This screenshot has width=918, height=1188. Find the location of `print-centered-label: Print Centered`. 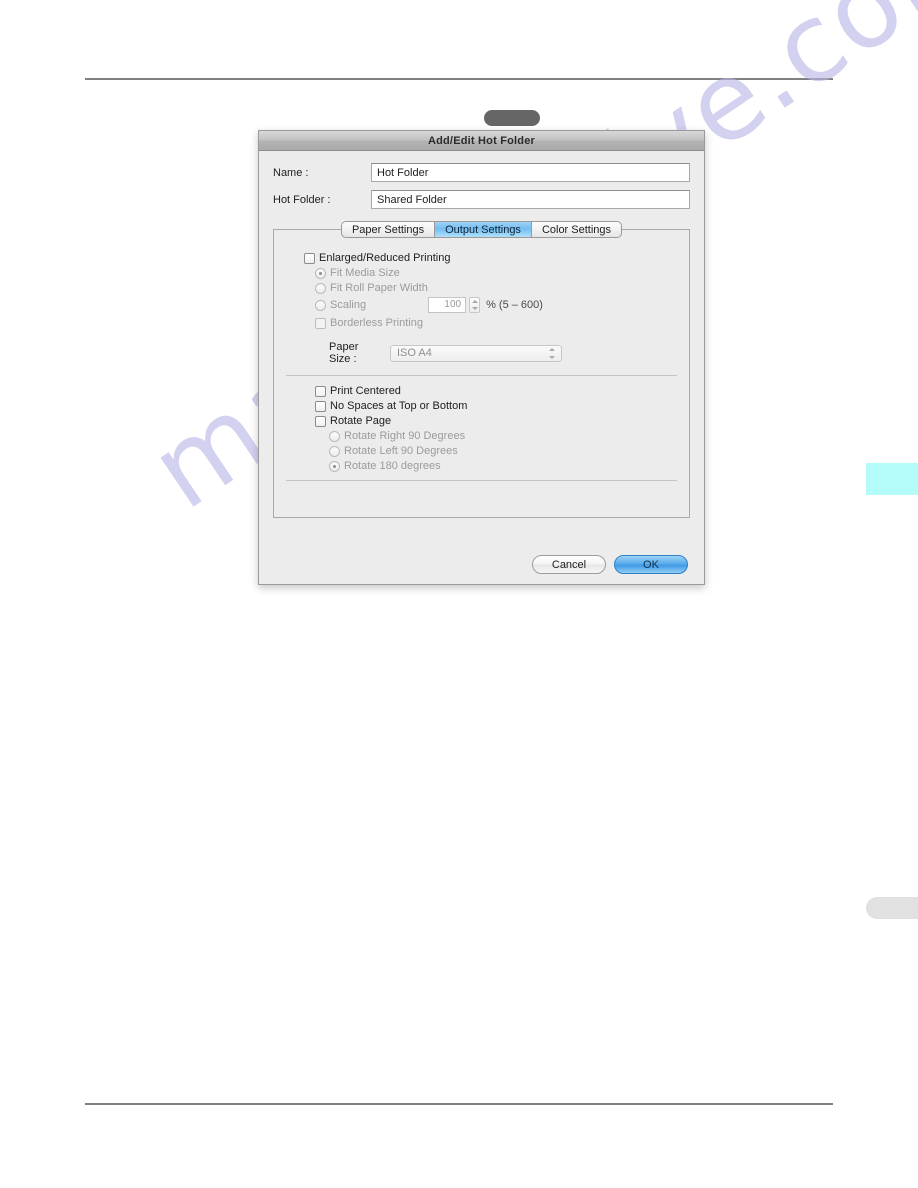

print-centered-label: Print Centered is located at coordinates (365, 391).